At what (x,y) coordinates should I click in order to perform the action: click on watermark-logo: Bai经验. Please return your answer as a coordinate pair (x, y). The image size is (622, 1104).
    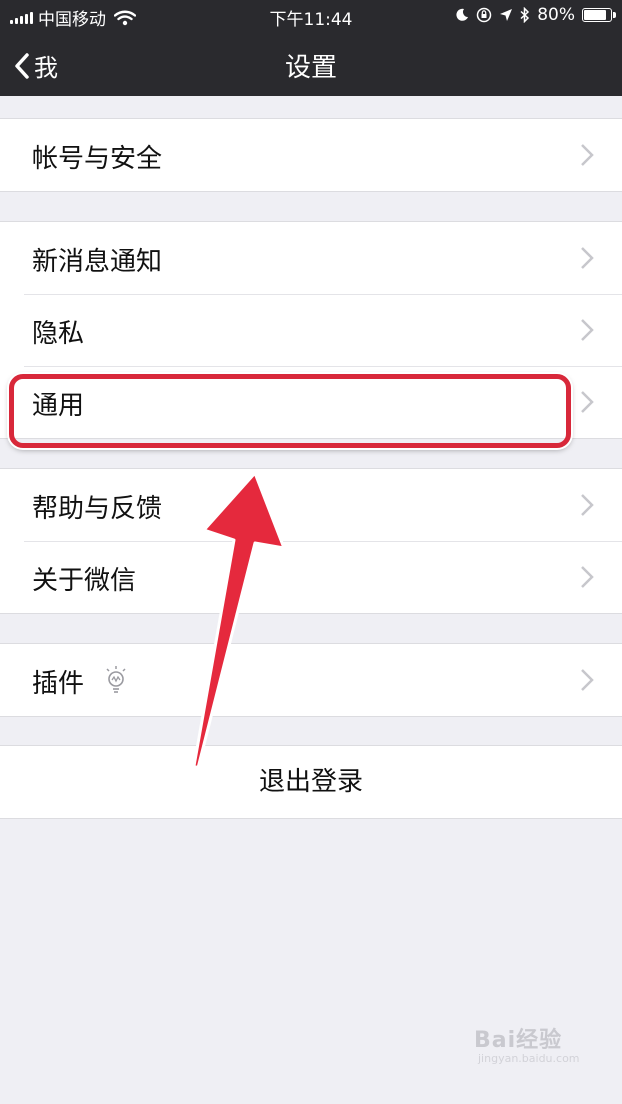
    Looking at the image, I should click on (518, 1040).